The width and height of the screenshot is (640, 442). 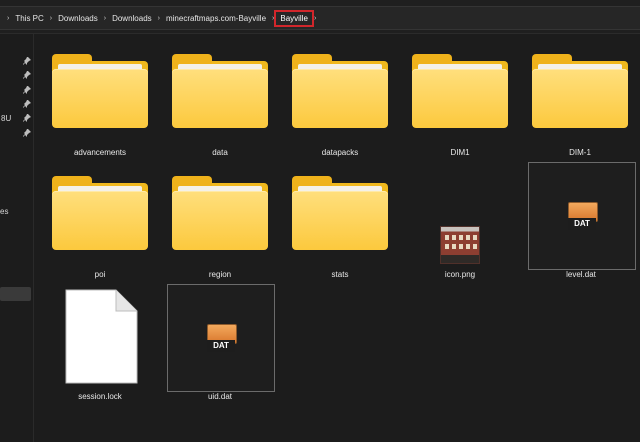 I want to click on file-name: region, so click(x=220, y=274).